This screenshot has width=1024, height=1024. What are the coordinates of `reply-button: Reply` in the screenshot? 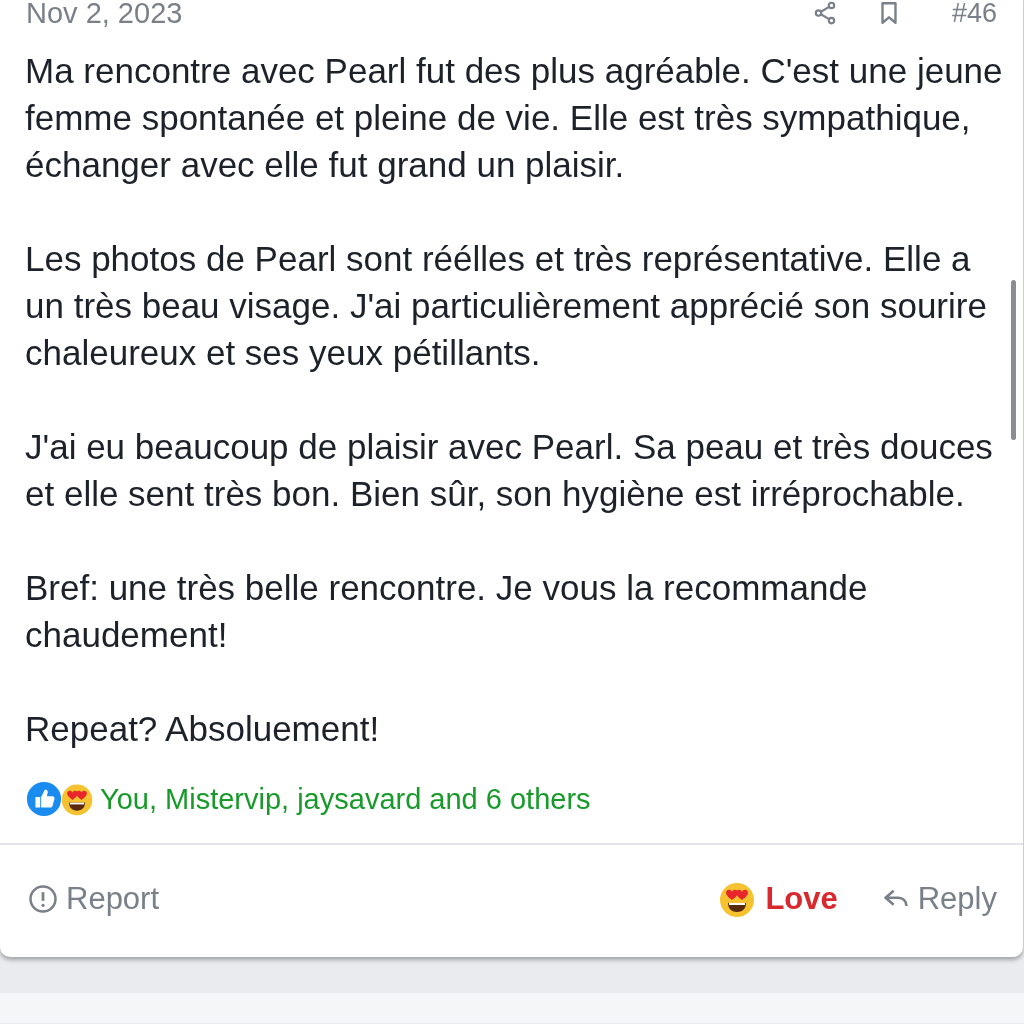 It's located at (939, 899).